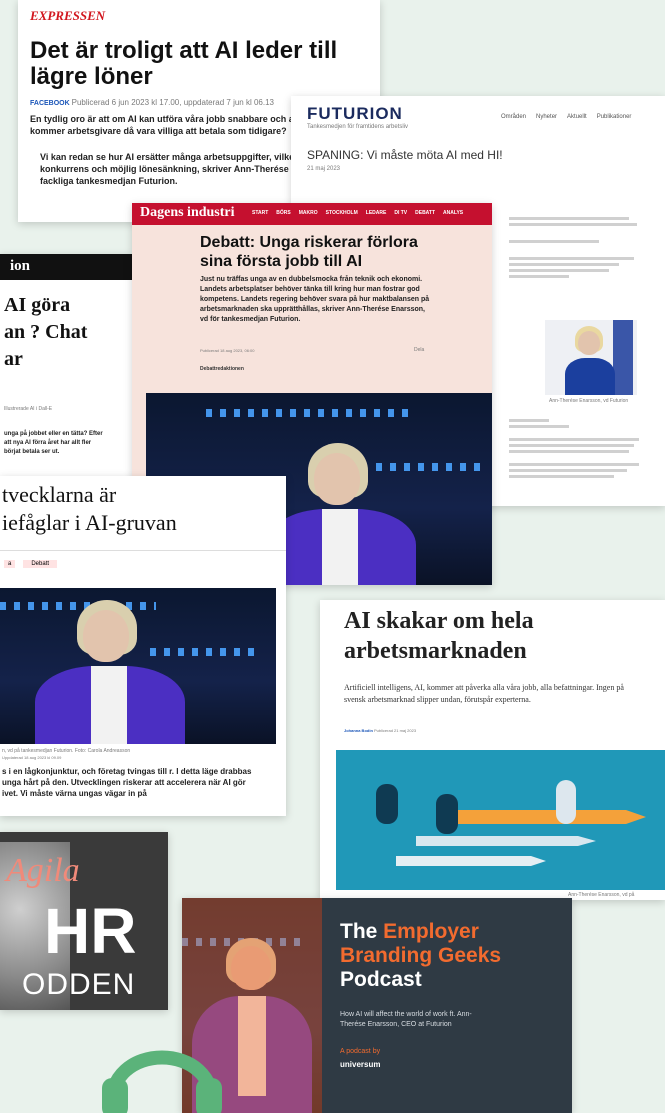 The image size is (665, 1113). Describe the element at coordinates (431, 931) in the screenshot. I see `geeks-title-employer: Employer` at that location.